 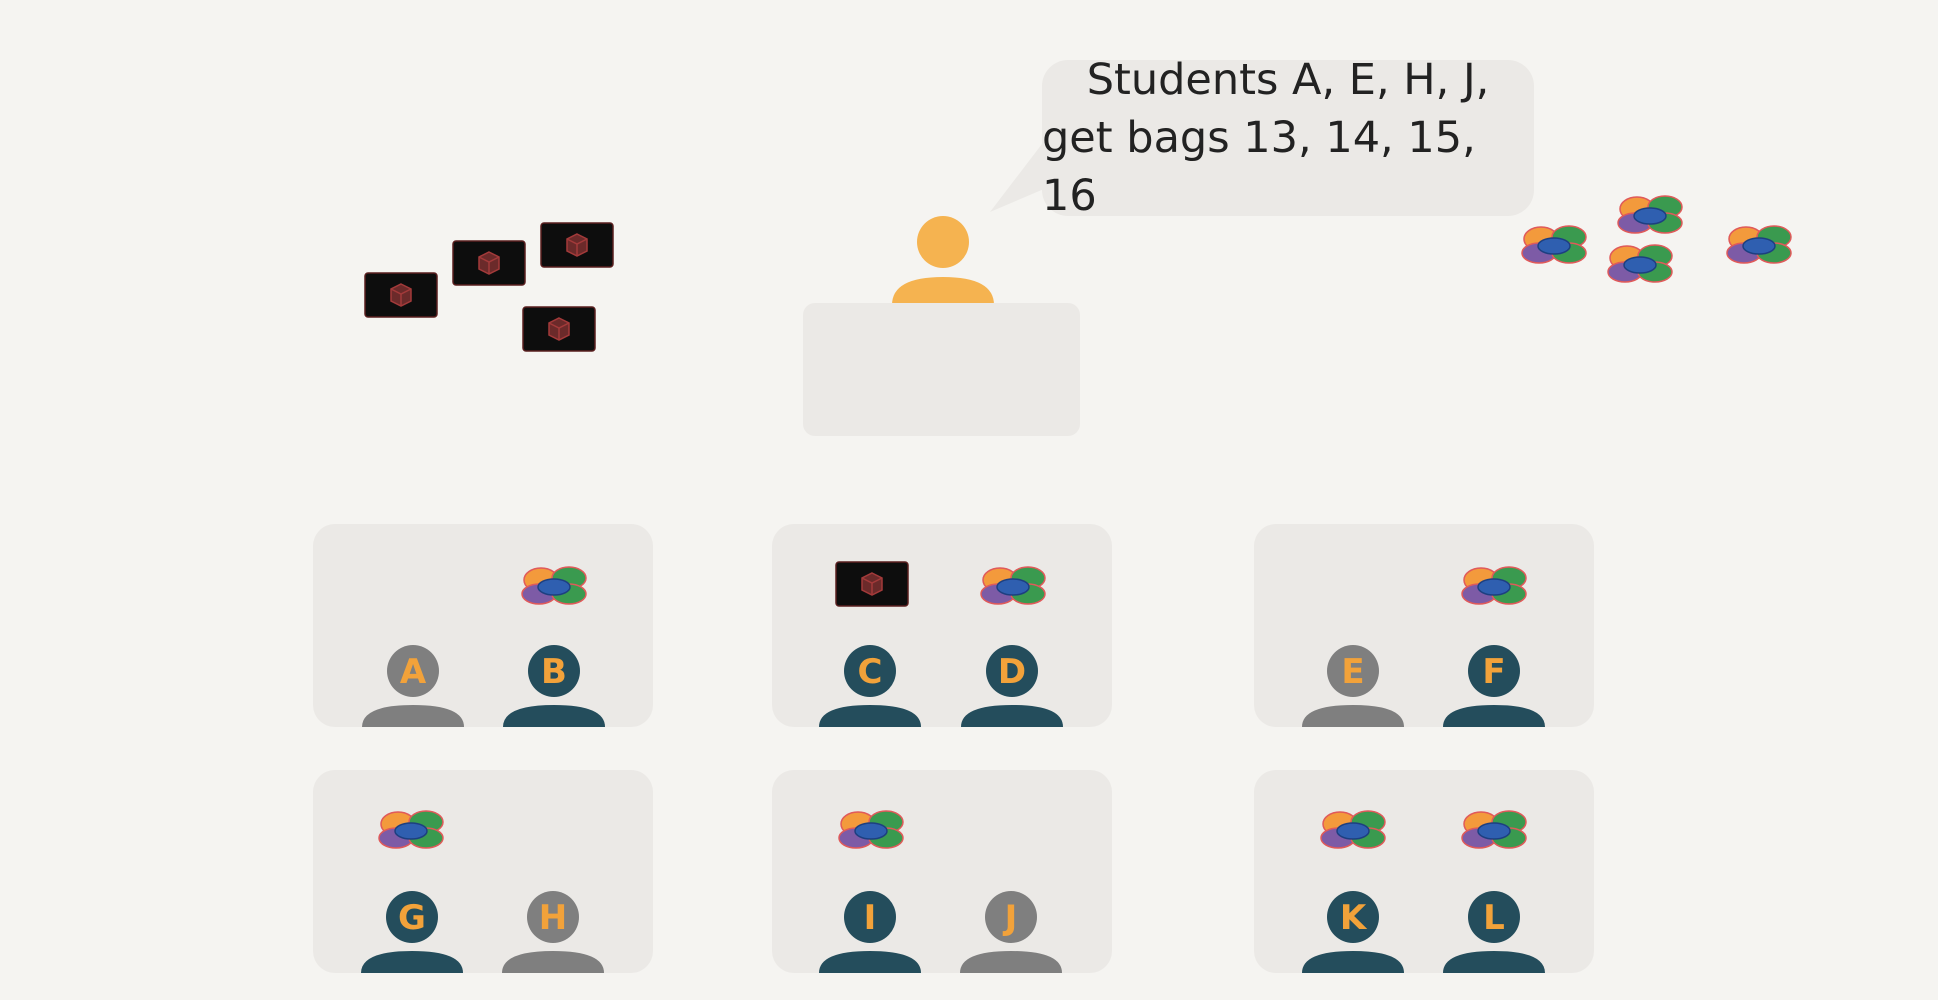 I want to click on student-b: B, so click(x=554, y=682).